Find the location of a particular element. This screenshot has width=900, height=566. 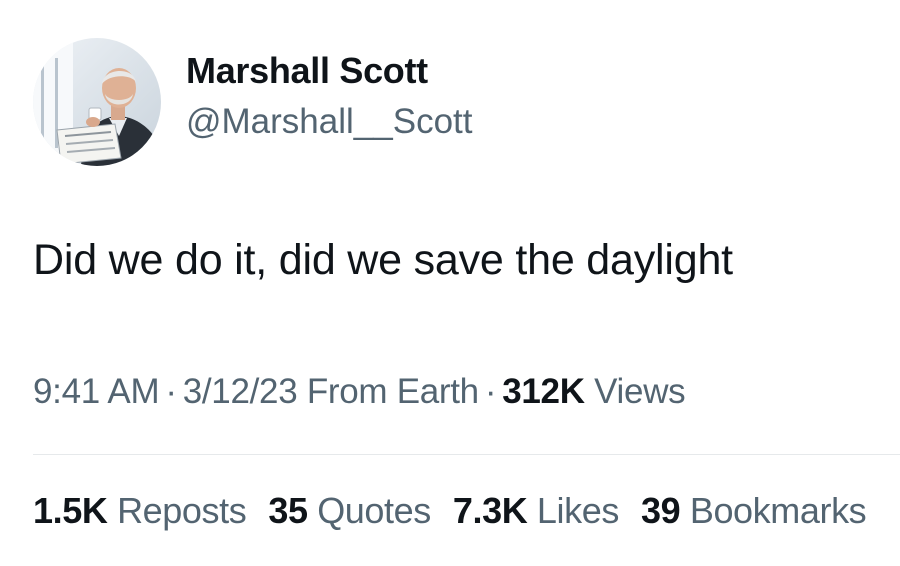

avatar-image is located at coordinates (97, 102).